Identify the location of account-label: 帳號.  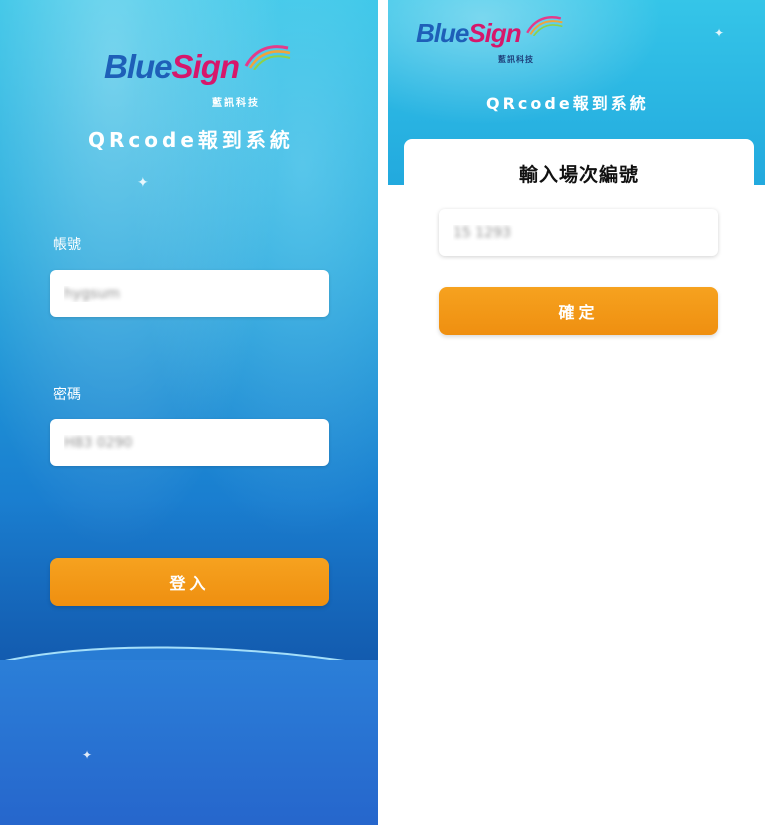
(67, 245).